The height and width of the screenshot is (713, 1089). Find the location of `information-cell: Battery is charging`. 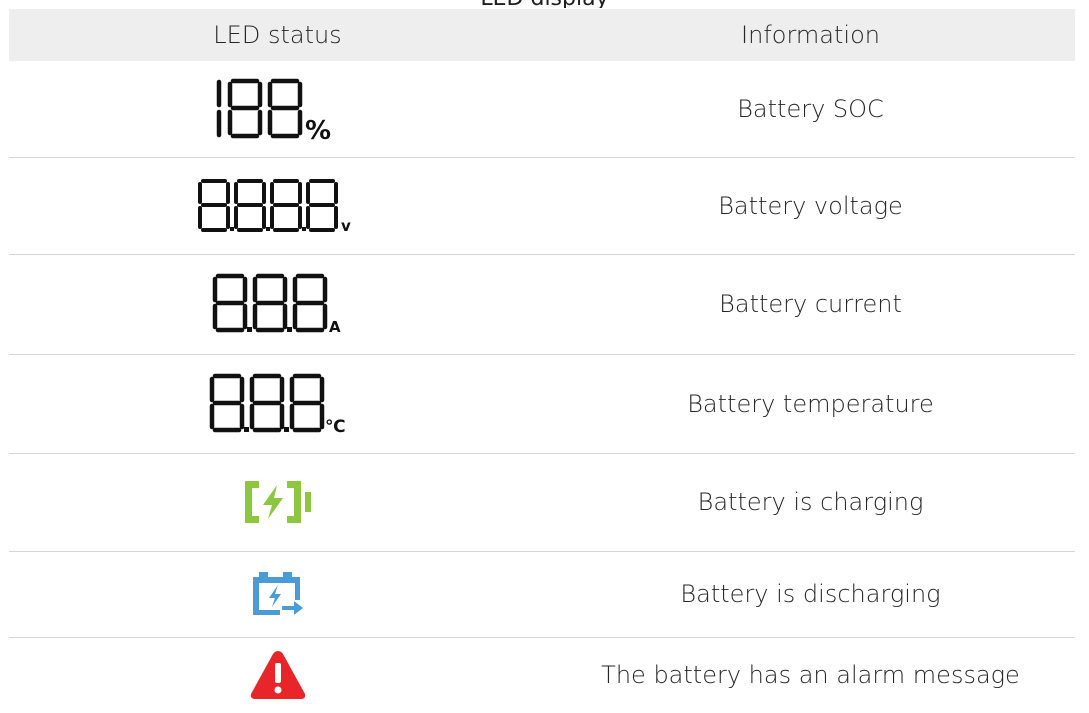

information-cell: Battery is charging is located at coordinates (810, 502).